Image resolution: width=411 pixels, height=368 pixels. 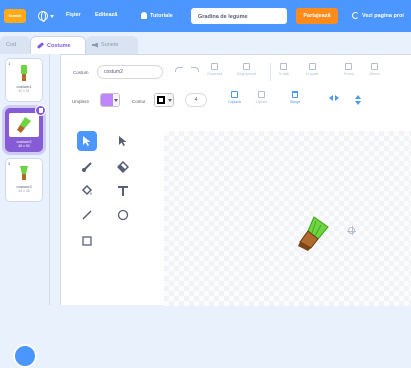 I want to click on group-label: Grupează, so click(x=215, y=74).